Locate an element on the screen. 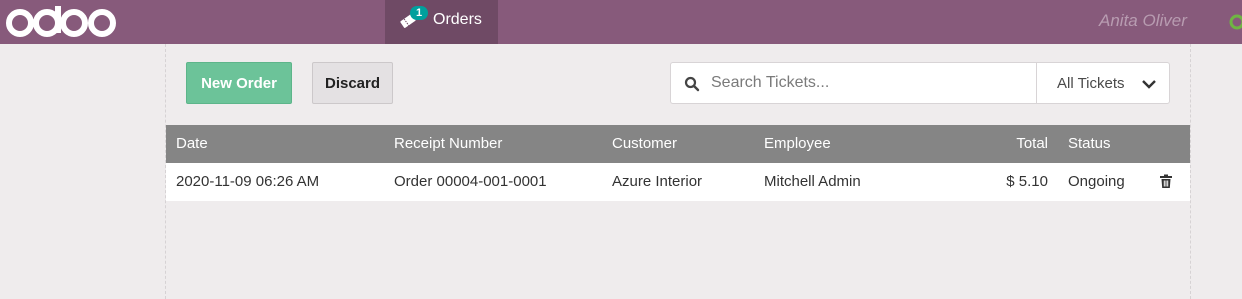 This screenshot has width=1242, height=299. connection-status-icon is located at coordinates (1235, 24).